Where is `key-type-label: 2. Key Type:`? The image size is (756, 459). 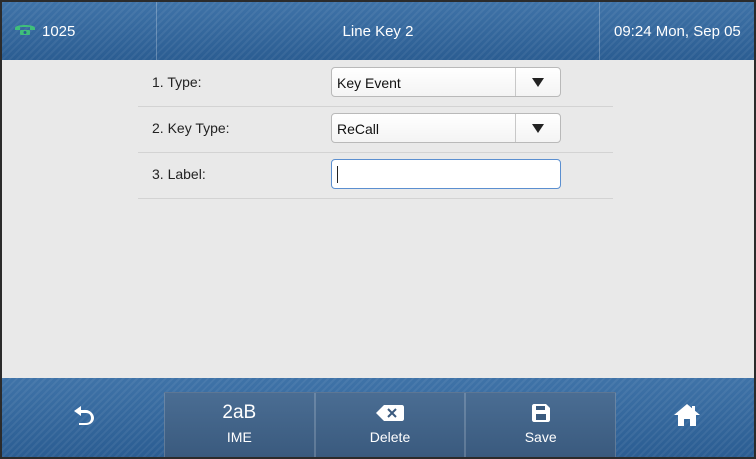 key-type-label: 2. Key Type: is located at coordinates (191, 128).